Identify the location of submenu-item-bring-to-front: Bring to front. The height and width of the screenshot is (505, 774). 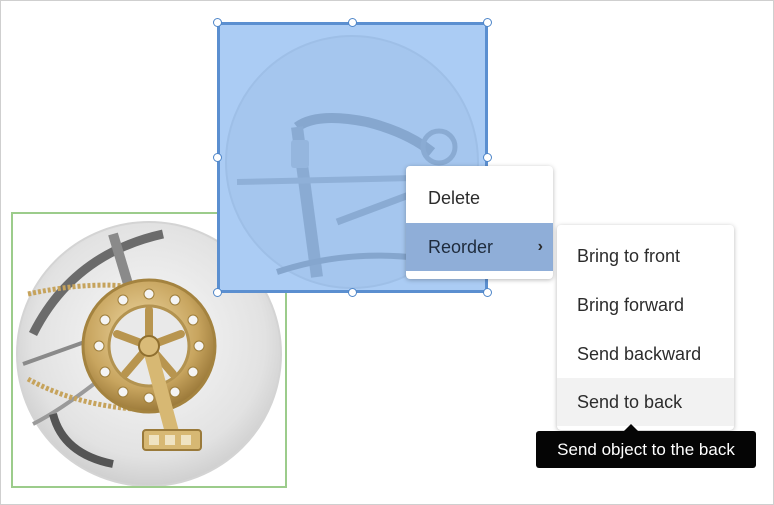
(645, 256).